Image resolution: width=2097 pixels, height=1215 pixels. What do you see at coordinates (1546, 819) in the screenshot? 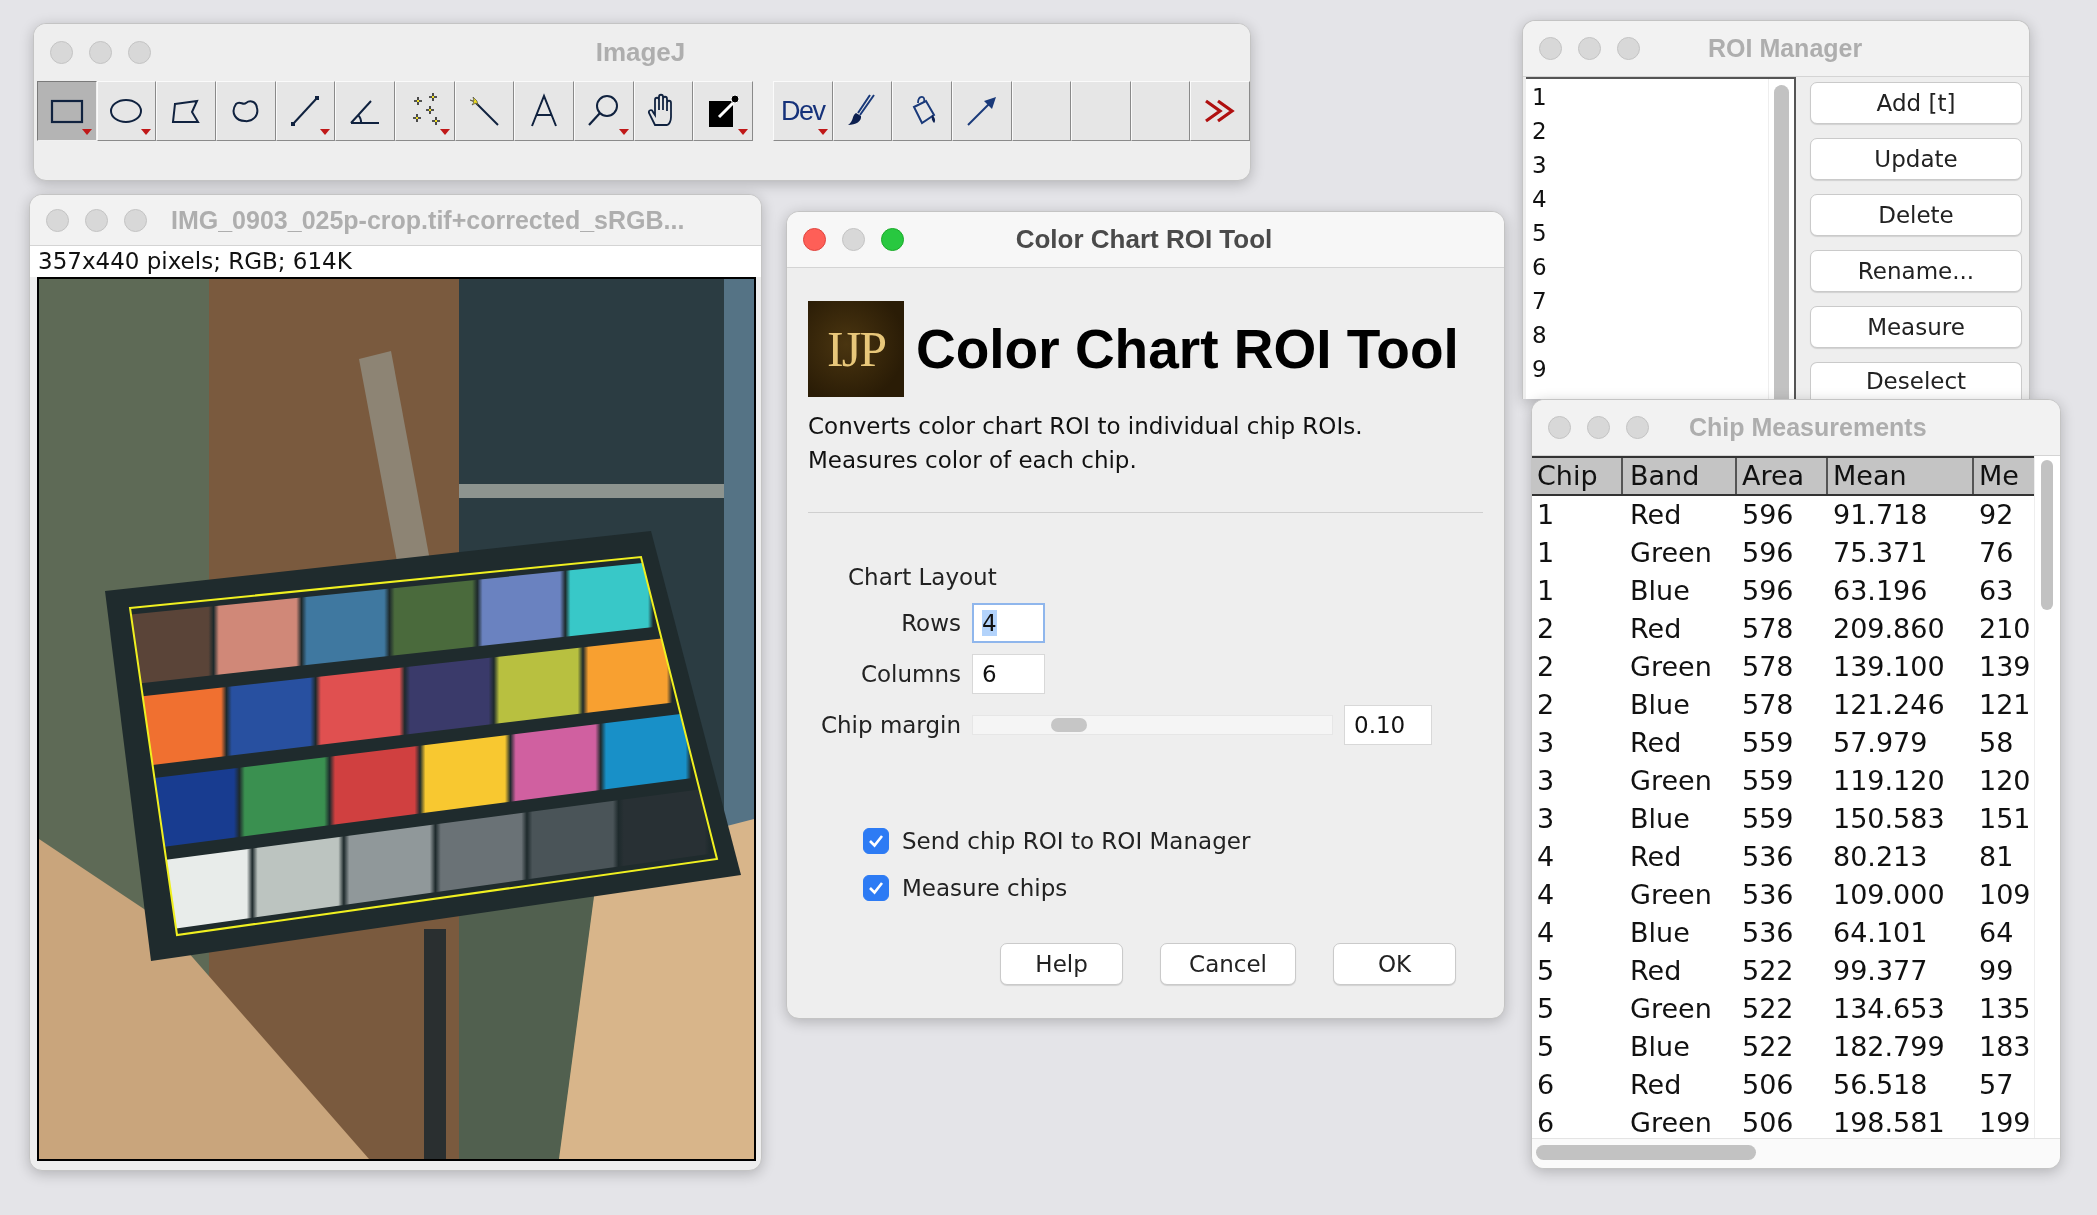
I see `table-cell-text: 3` at bounding box center [1546, 819].